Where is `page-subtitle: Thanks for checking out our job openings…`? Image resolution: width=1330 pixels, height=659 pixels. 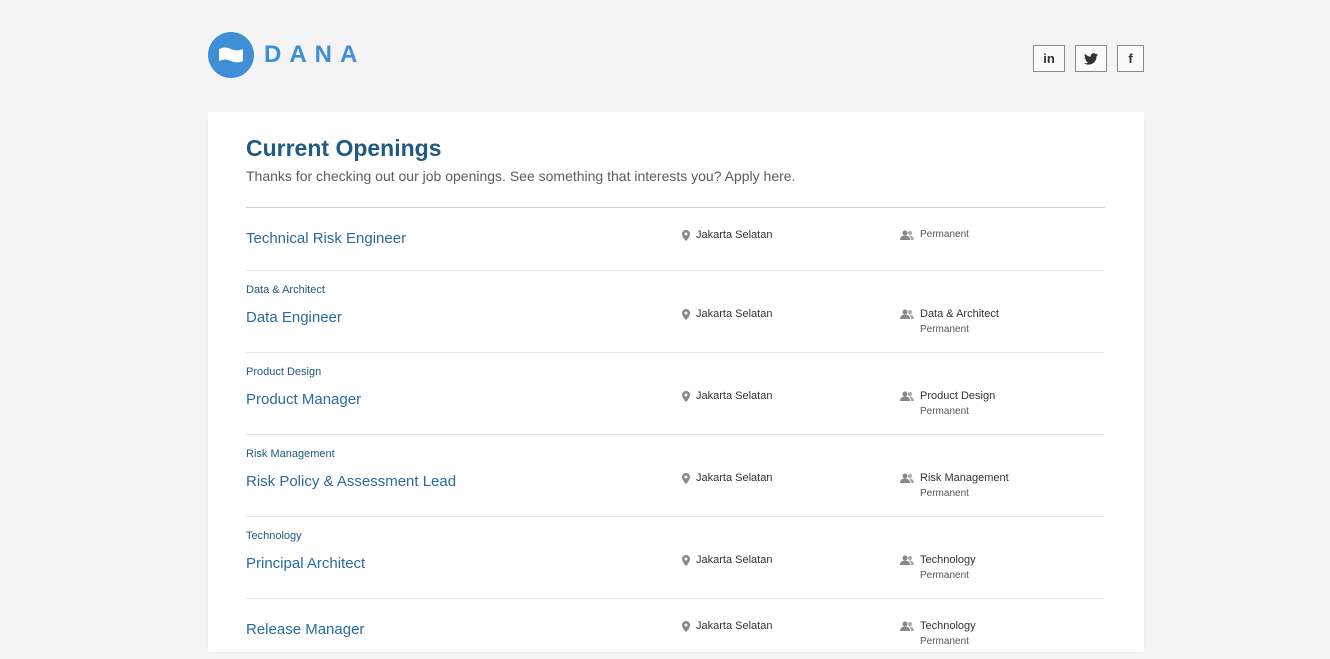
page-subtitle: Thanks for checking out our job openings… is located at coordinates (521, 176).